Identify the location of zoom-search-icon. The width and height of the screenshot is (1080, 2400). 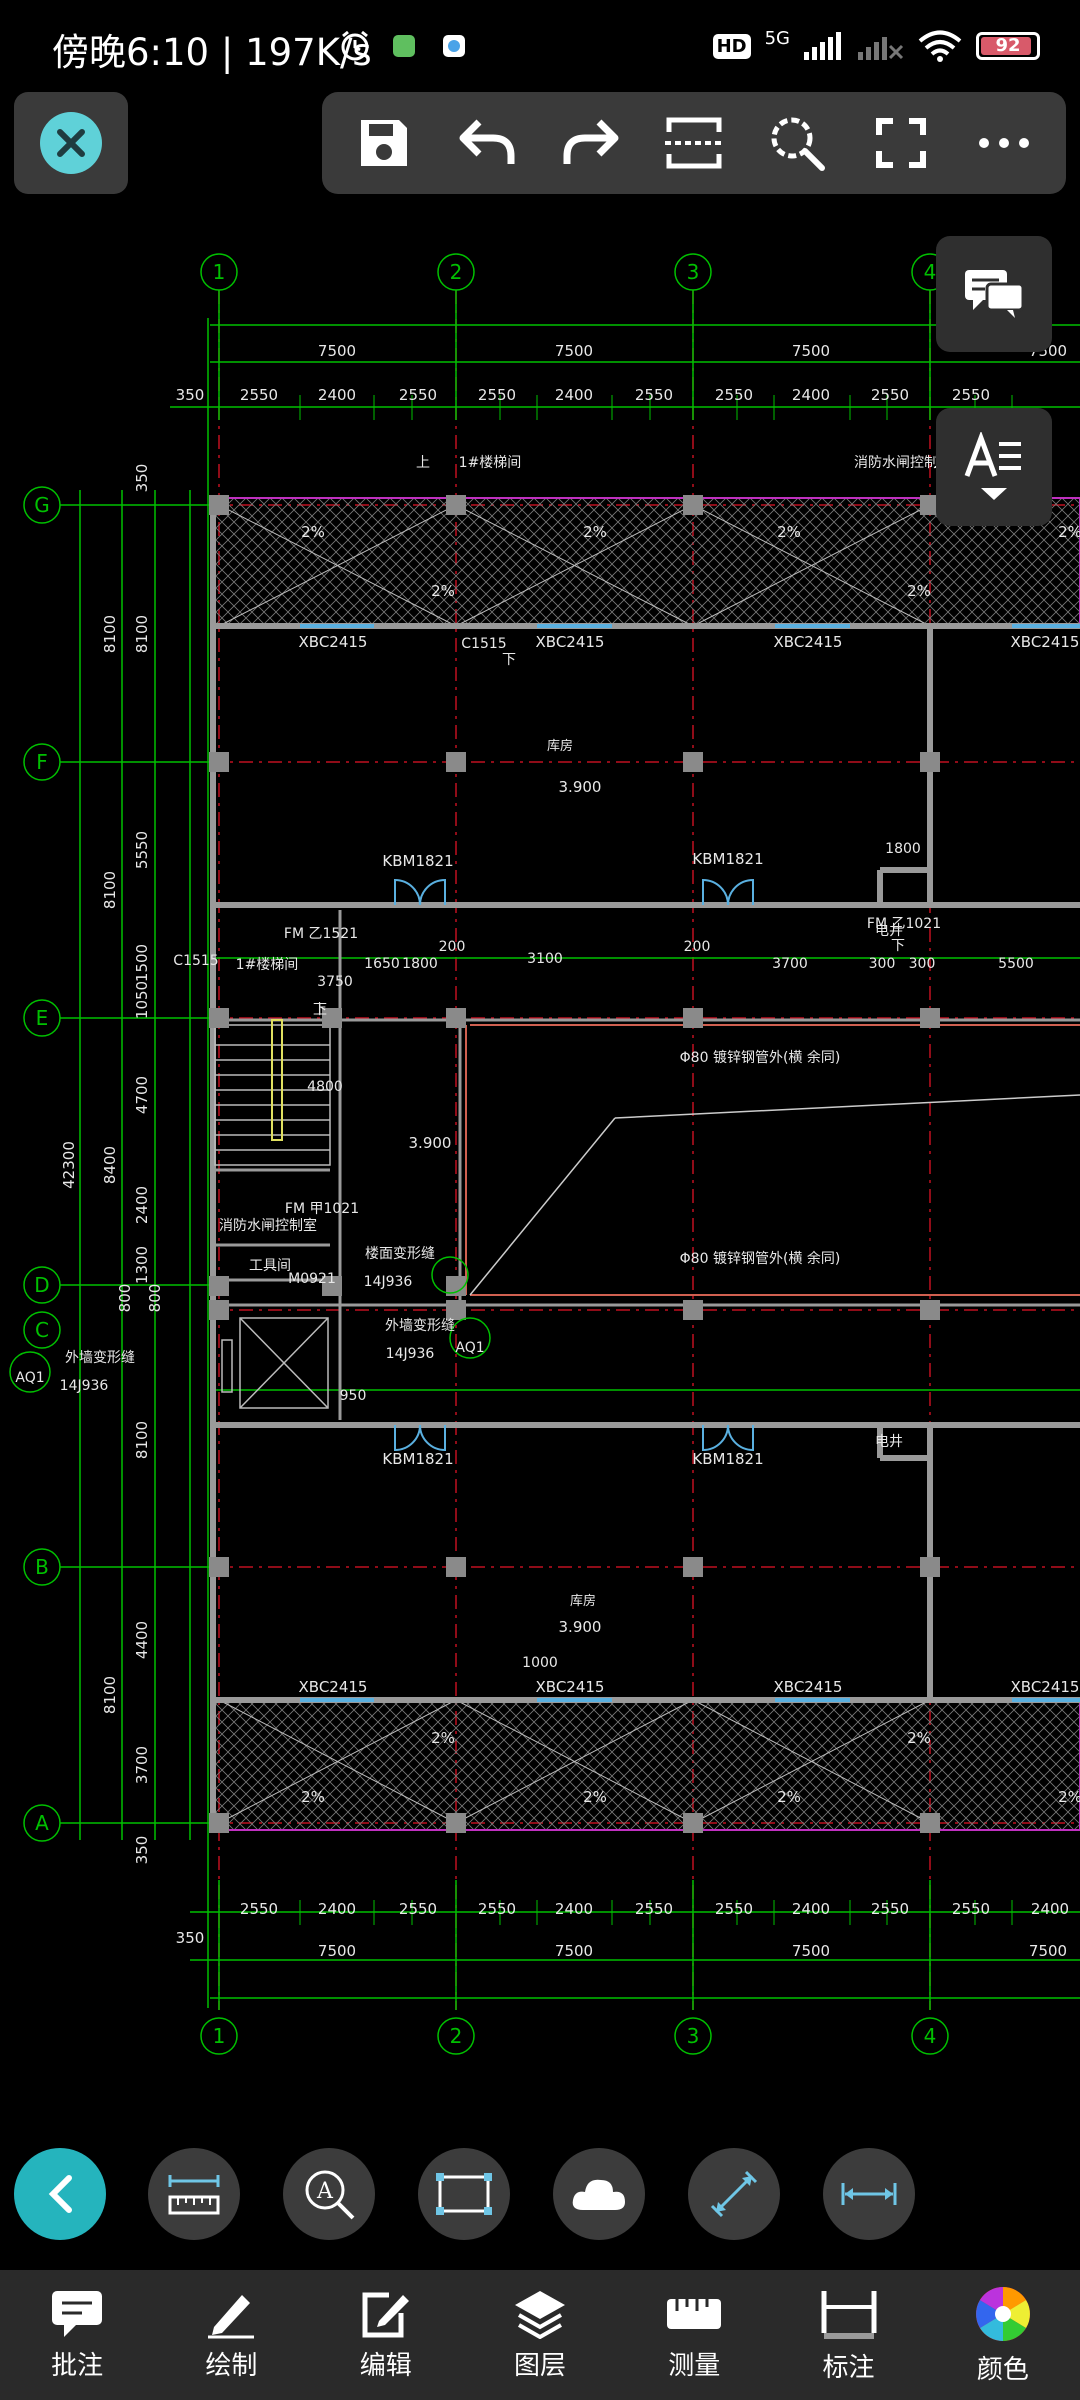
(797, 143).